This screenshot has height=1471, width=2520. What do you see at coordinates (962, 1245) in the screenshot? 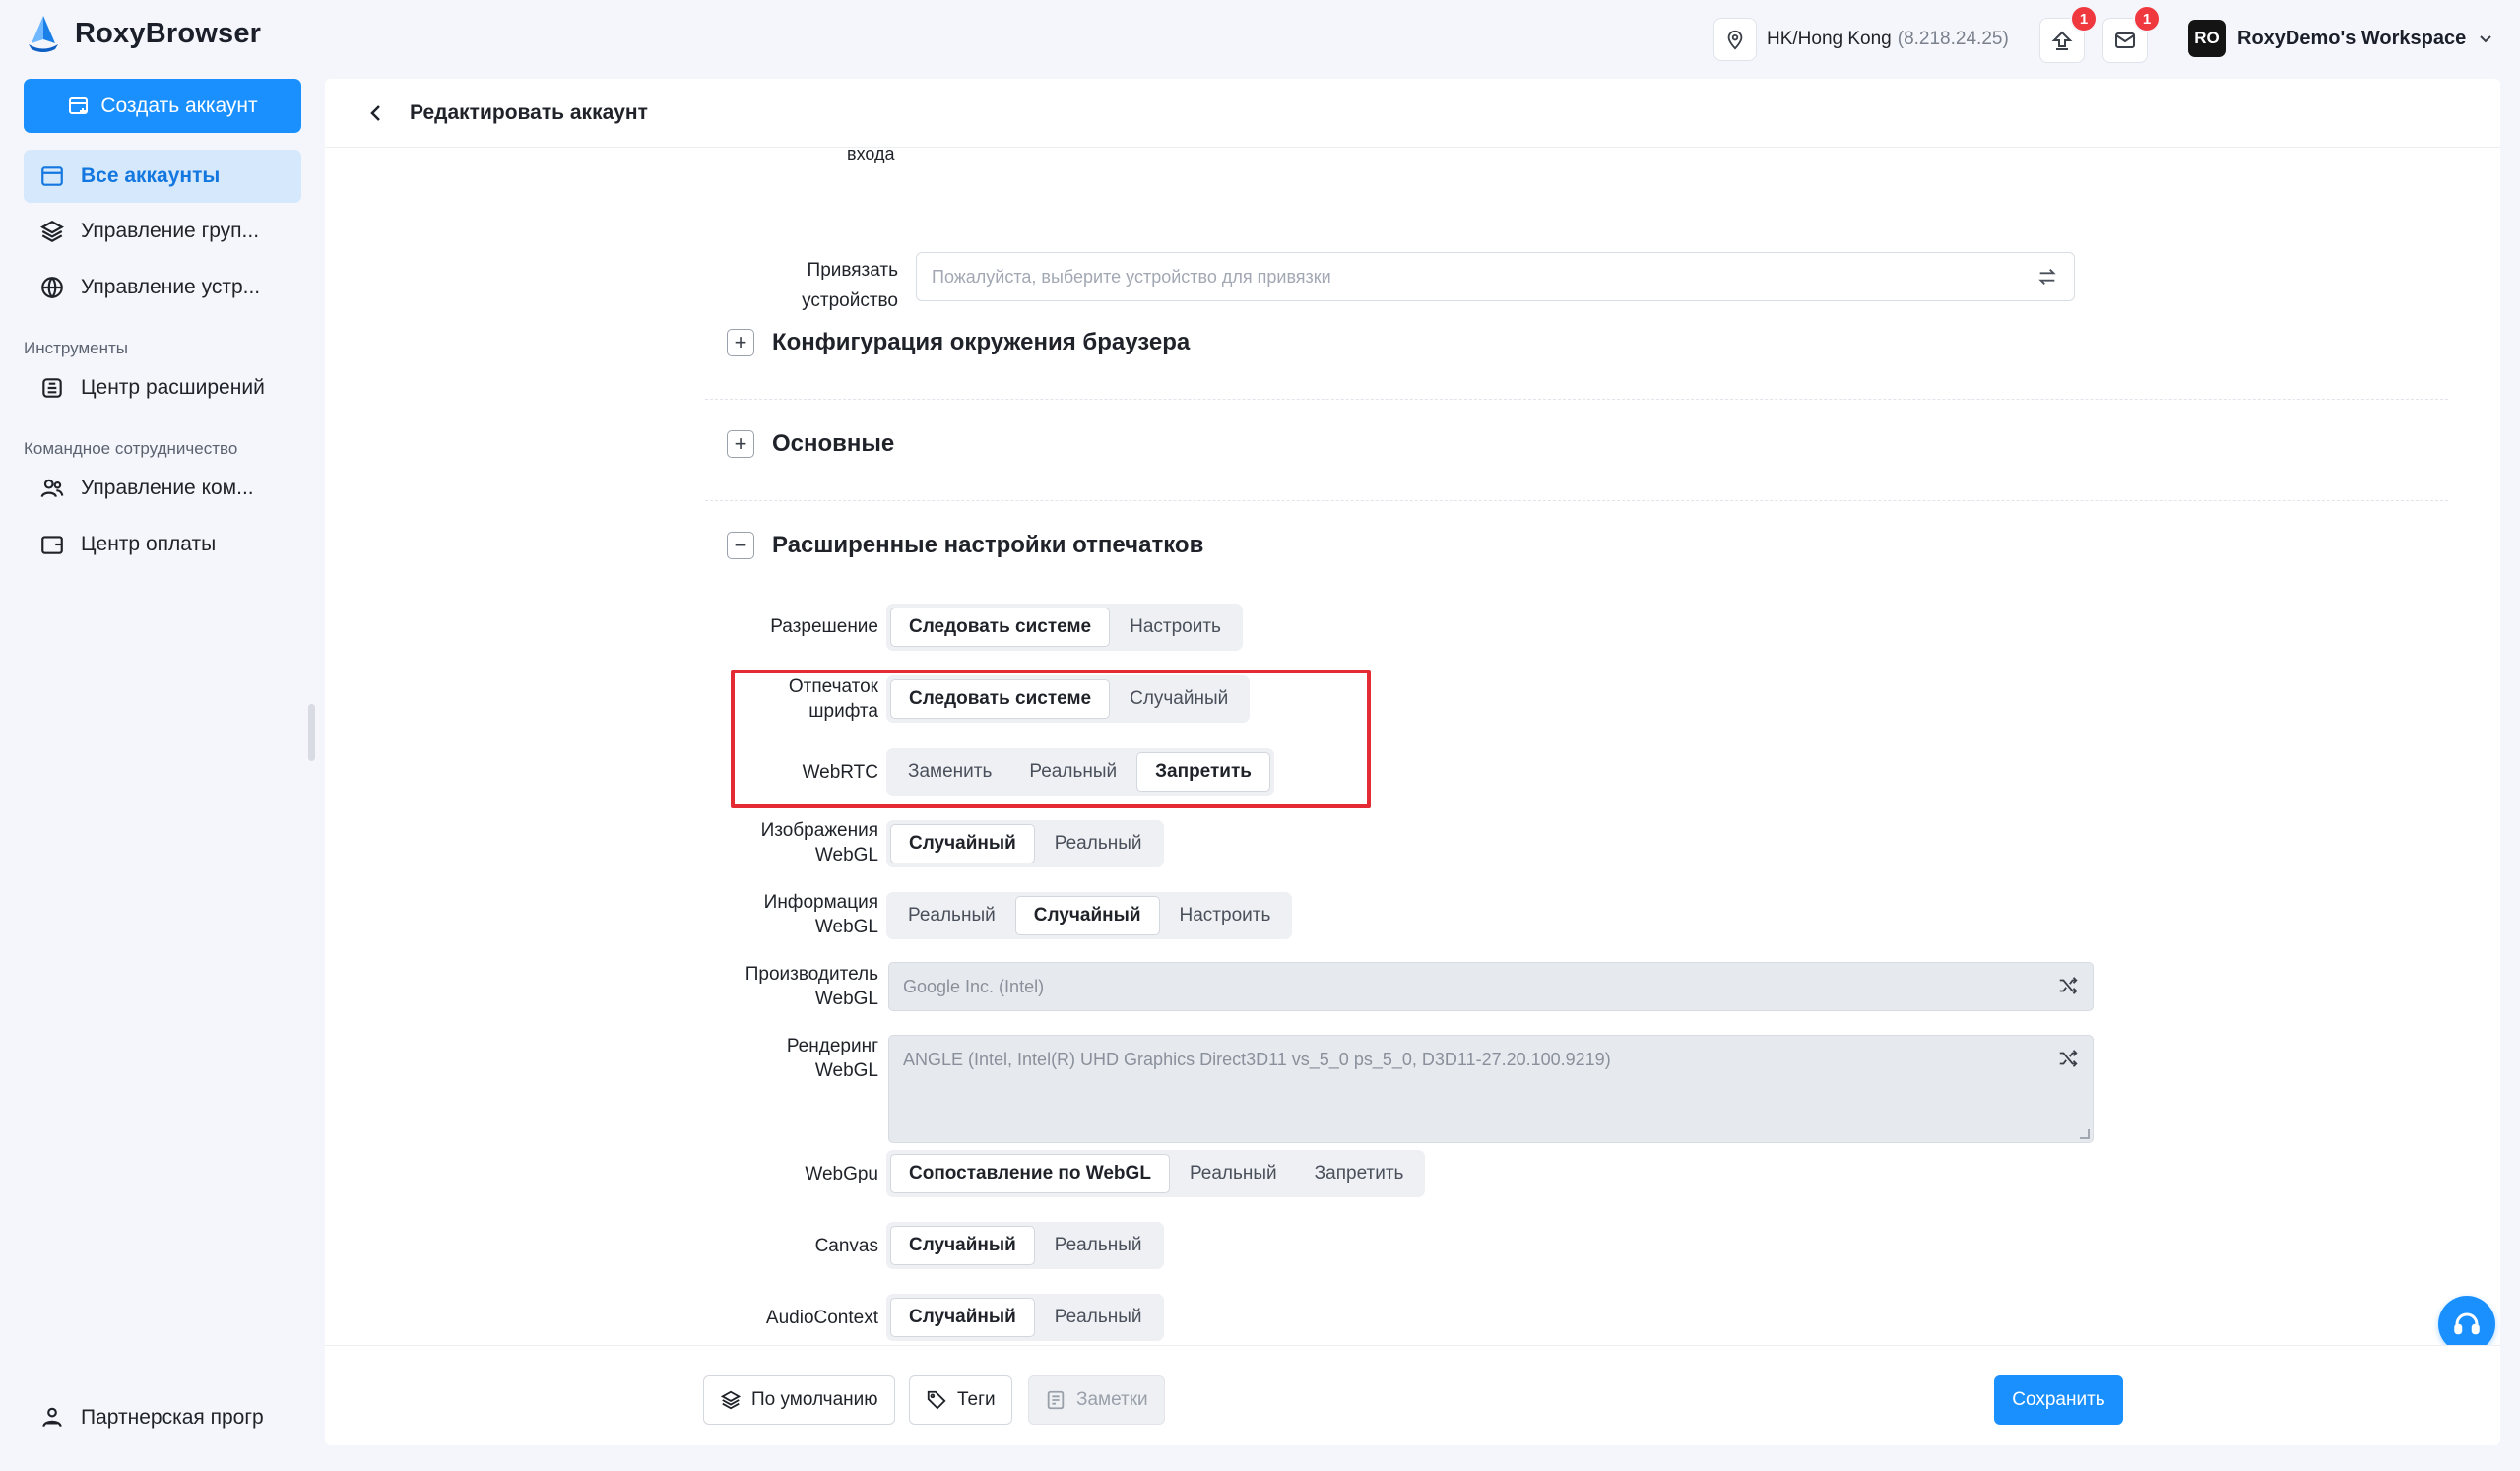
I see `canvas-option-random: Случайный` at bounding box center [962, 1245].